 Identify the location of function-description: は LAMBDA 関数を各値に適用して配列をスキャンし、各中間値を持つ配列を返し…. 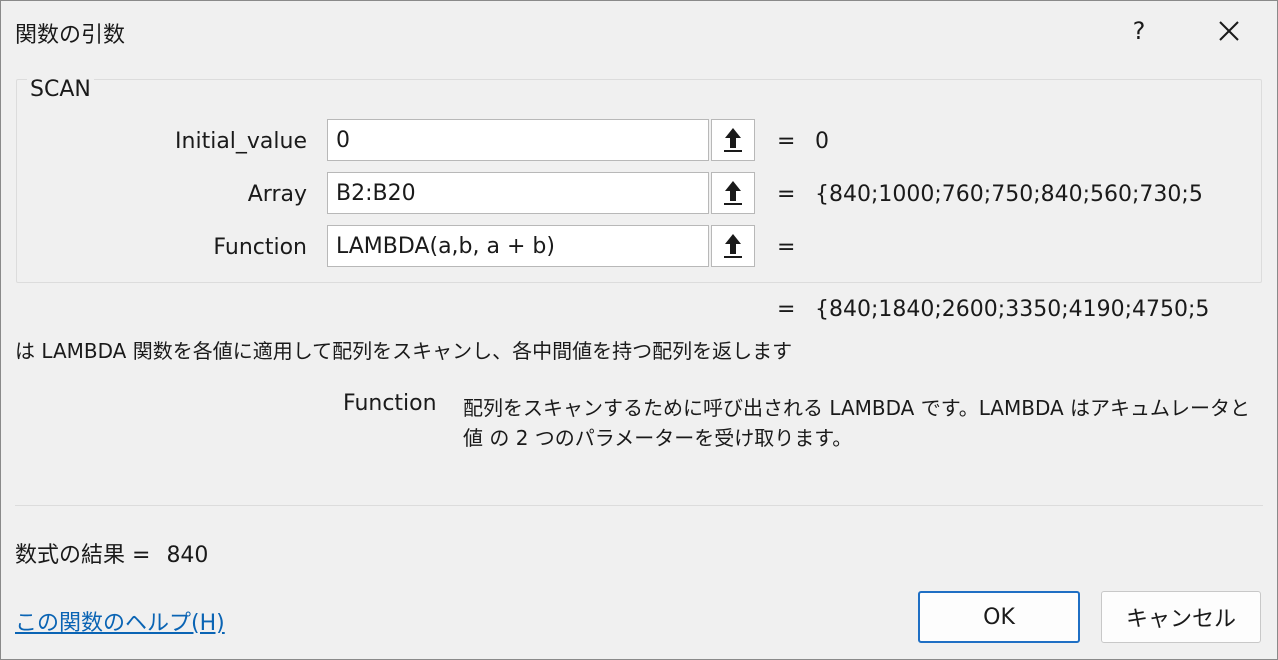
(404, 351).